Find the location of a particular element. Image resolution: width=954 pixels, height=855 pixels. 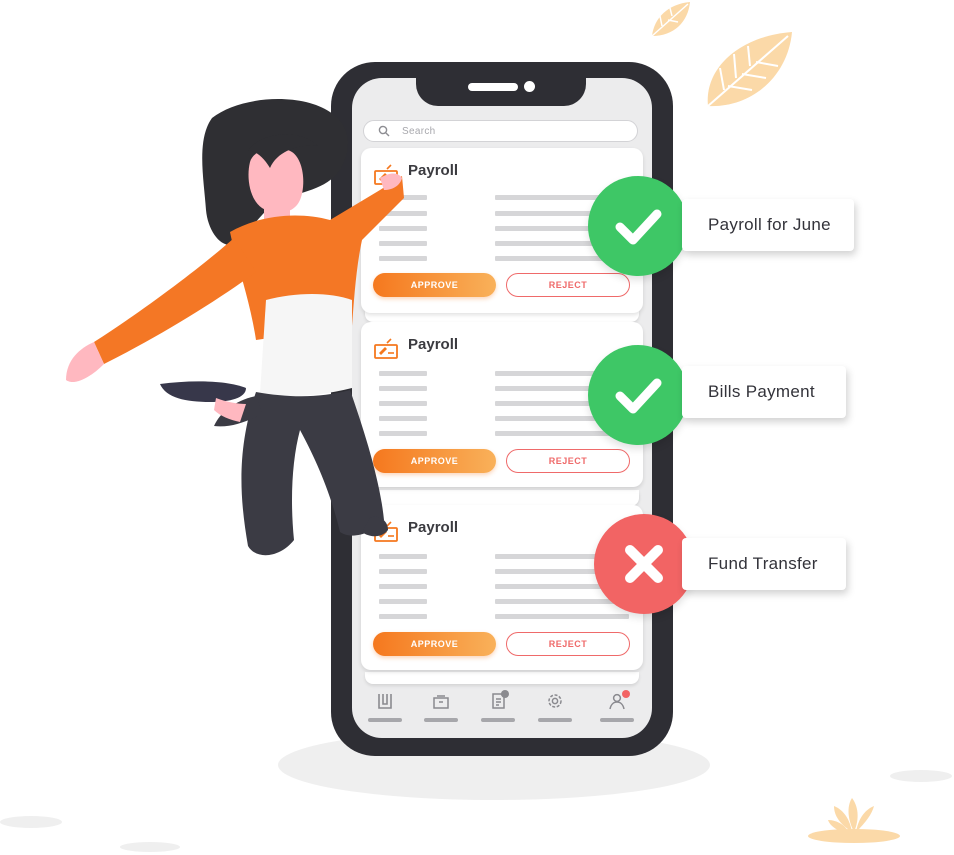

status-label: Bills Payment is located at coordinates (764, 392).